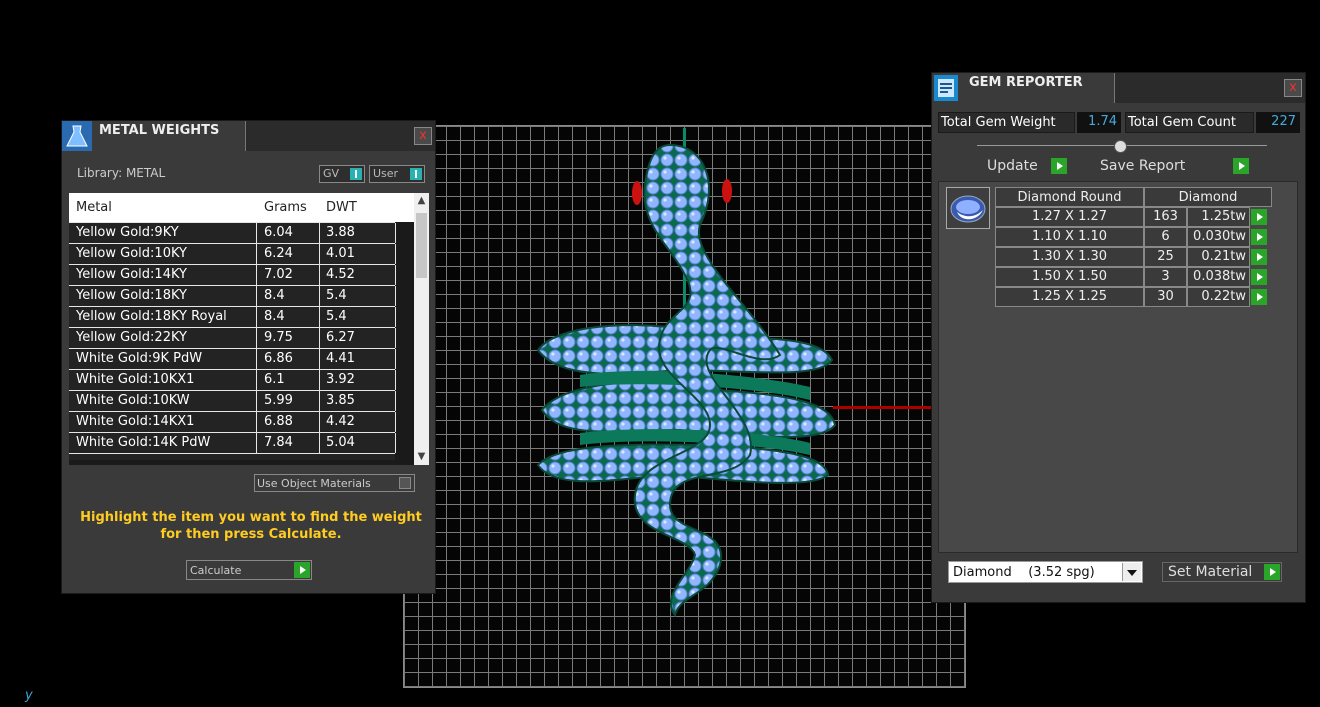  What do you see at coordinates (421, 329) in the screenshot?
I see `metal-table-scrollbar: ▲ ▼` at bounding box center [421, 329].